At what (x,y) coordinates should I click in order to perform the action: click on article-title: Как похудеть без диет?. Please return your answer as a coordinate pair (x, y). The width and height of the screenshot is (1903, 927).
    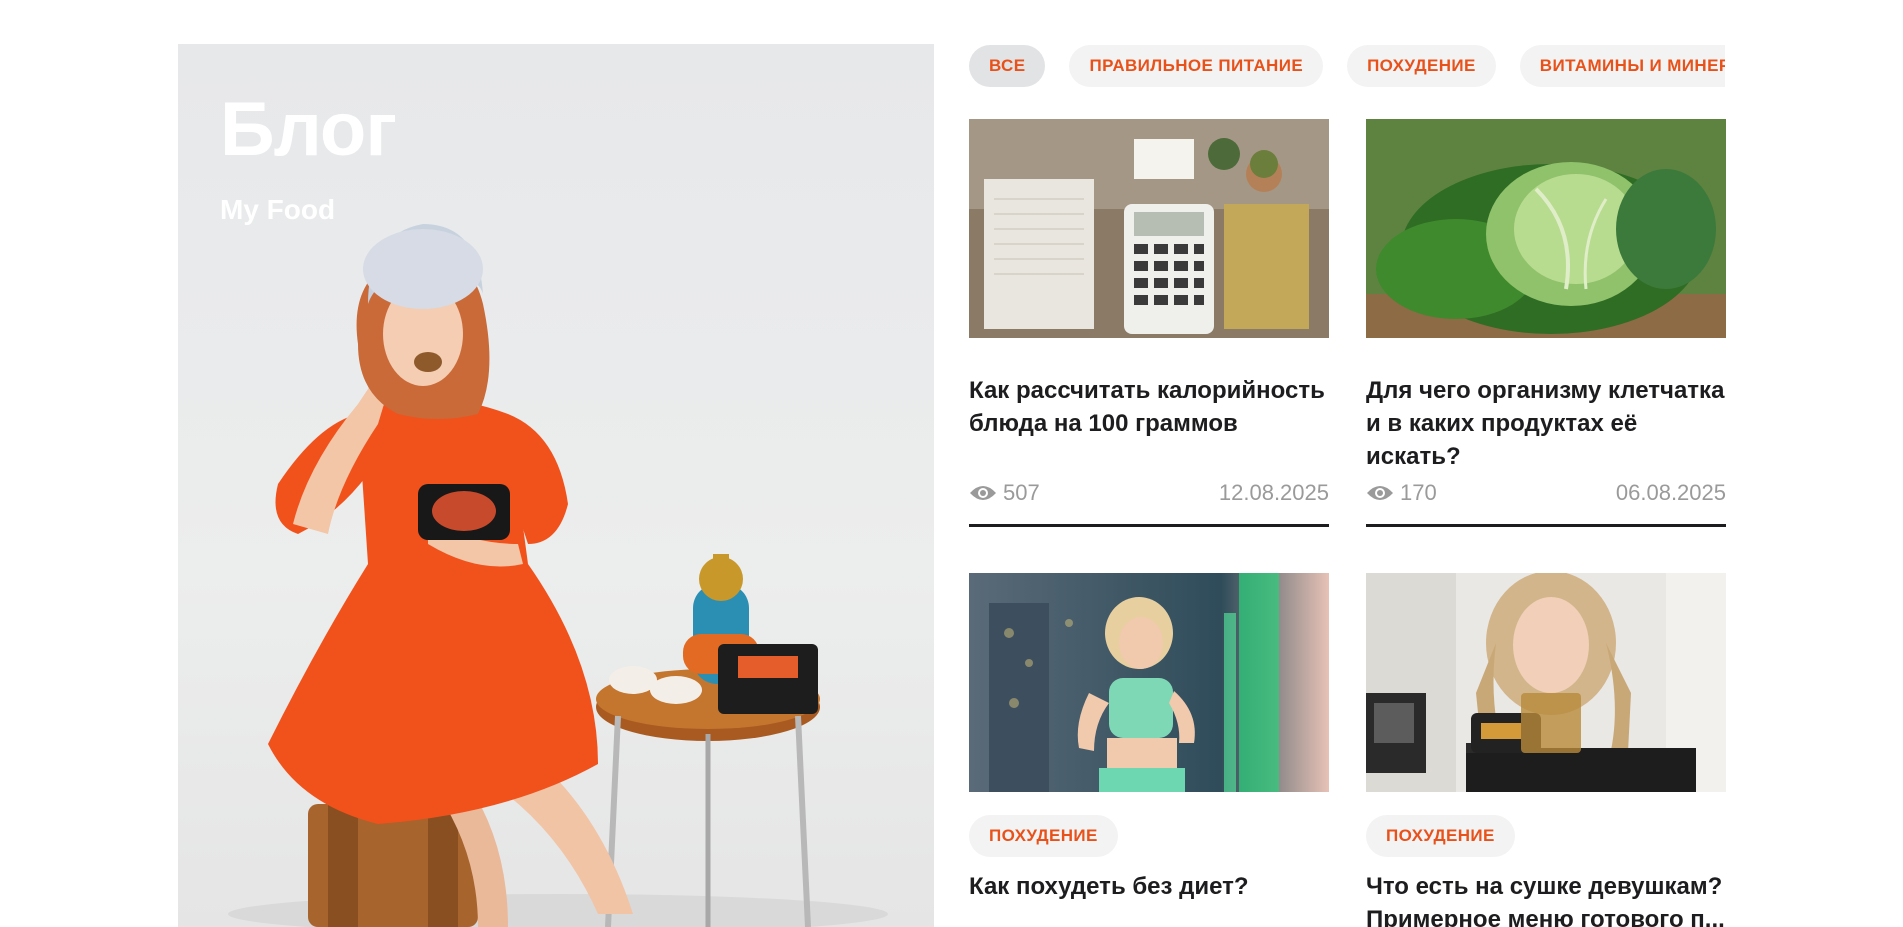
    Looking at the image, I should click on (1149, 886).